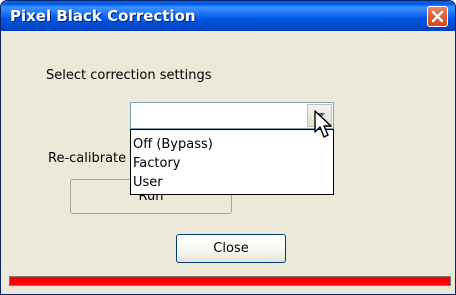  I want to click on close-button: Close, so click(231, 248).